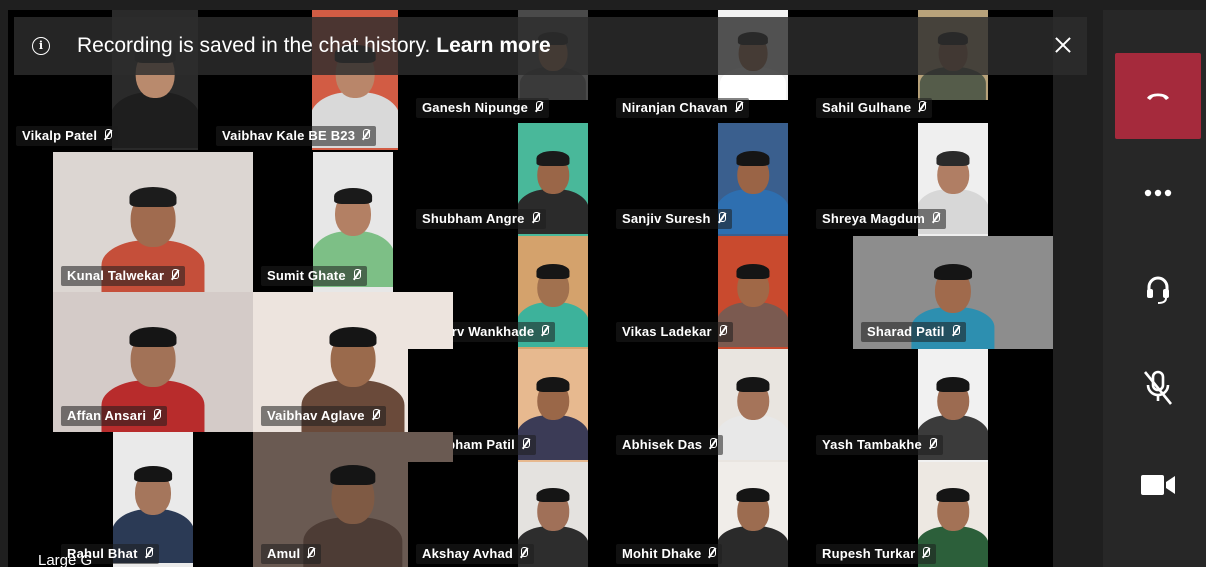  What do you see at coordinates (708, 514) in the screenshot?
I see `participant-tile: Mohit Dhake` at bounding box center [708, 514].